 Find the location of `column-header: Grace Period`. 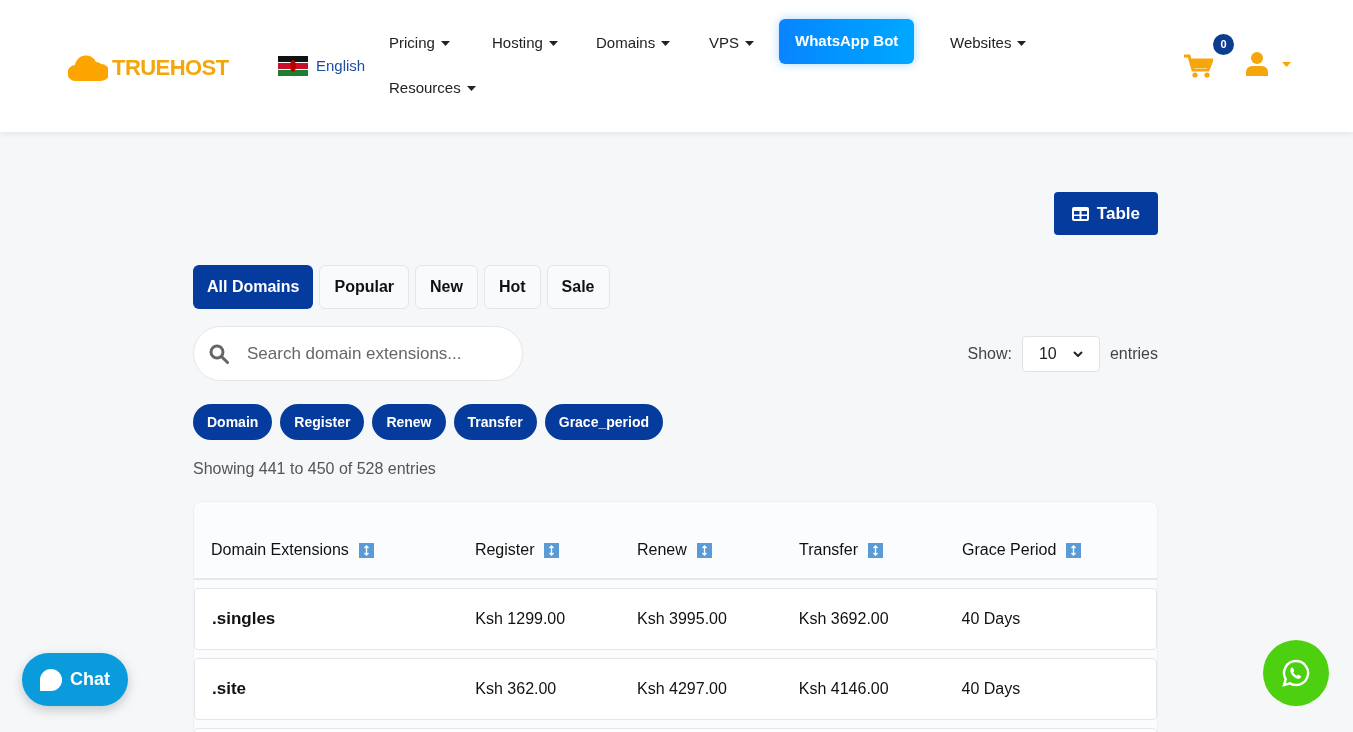

column-header: Grace Period is located at coordinates (1009, 550).